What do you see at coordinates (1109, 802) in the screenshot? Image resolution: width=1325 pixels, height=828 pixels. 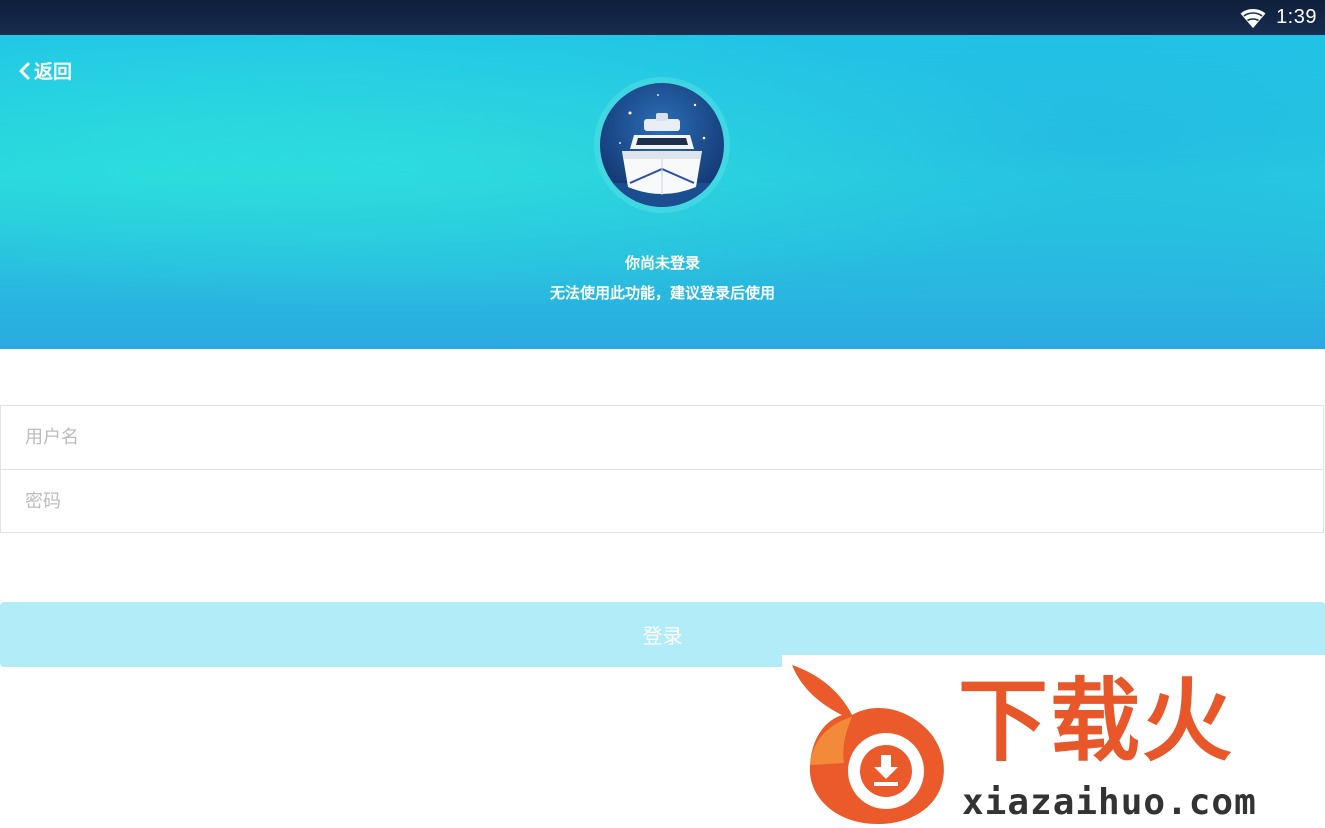 I see `watermark-url: xiazaihuo.com` at bounding box center [1109, 802].